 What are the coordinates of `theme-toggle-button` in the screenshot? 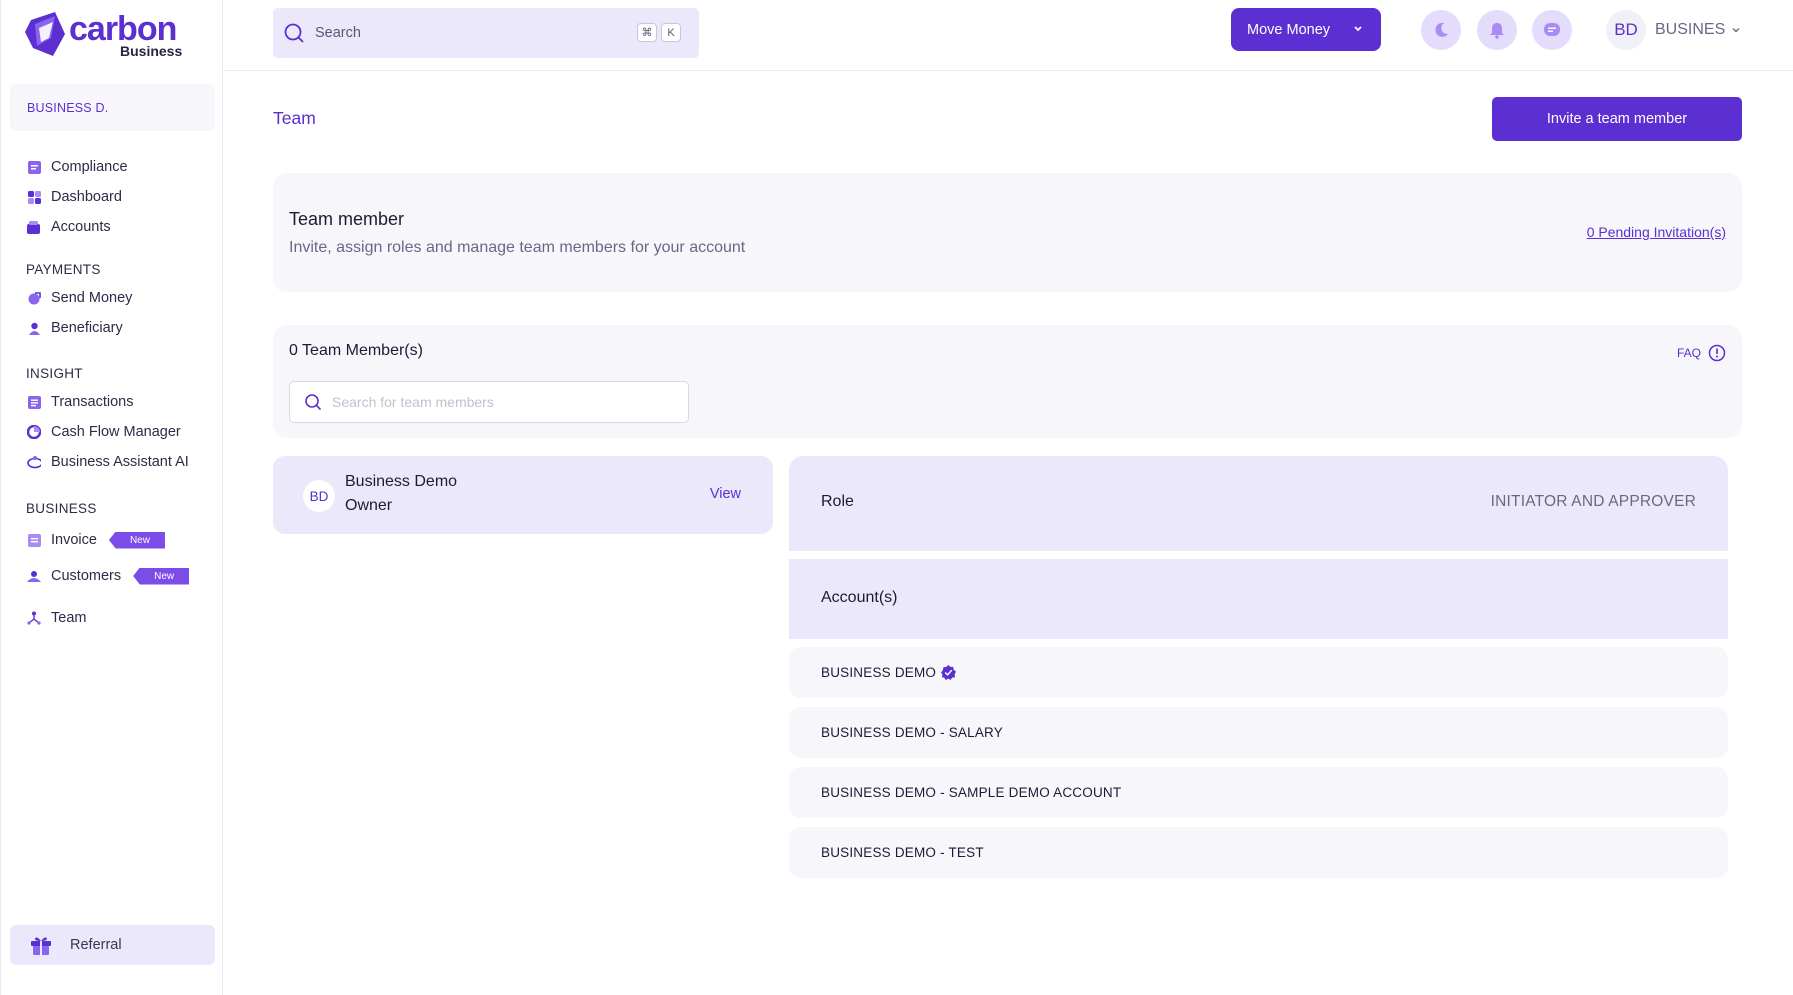 It's located at (1441, 30).